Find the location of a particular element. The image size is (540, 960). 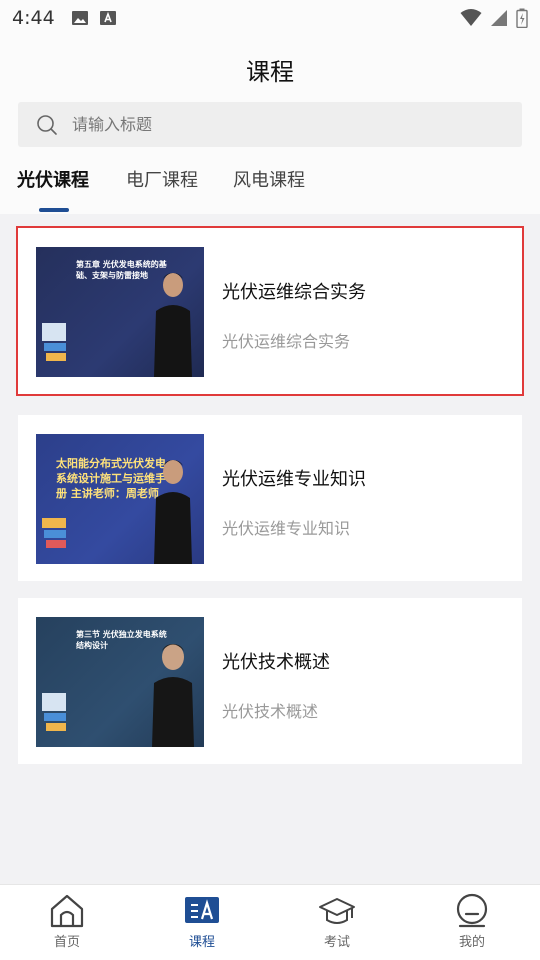

course-thumbnail: 第五章 光伏发电系统的基础、支架与防雷接地 is located at coordinates (120, 312).